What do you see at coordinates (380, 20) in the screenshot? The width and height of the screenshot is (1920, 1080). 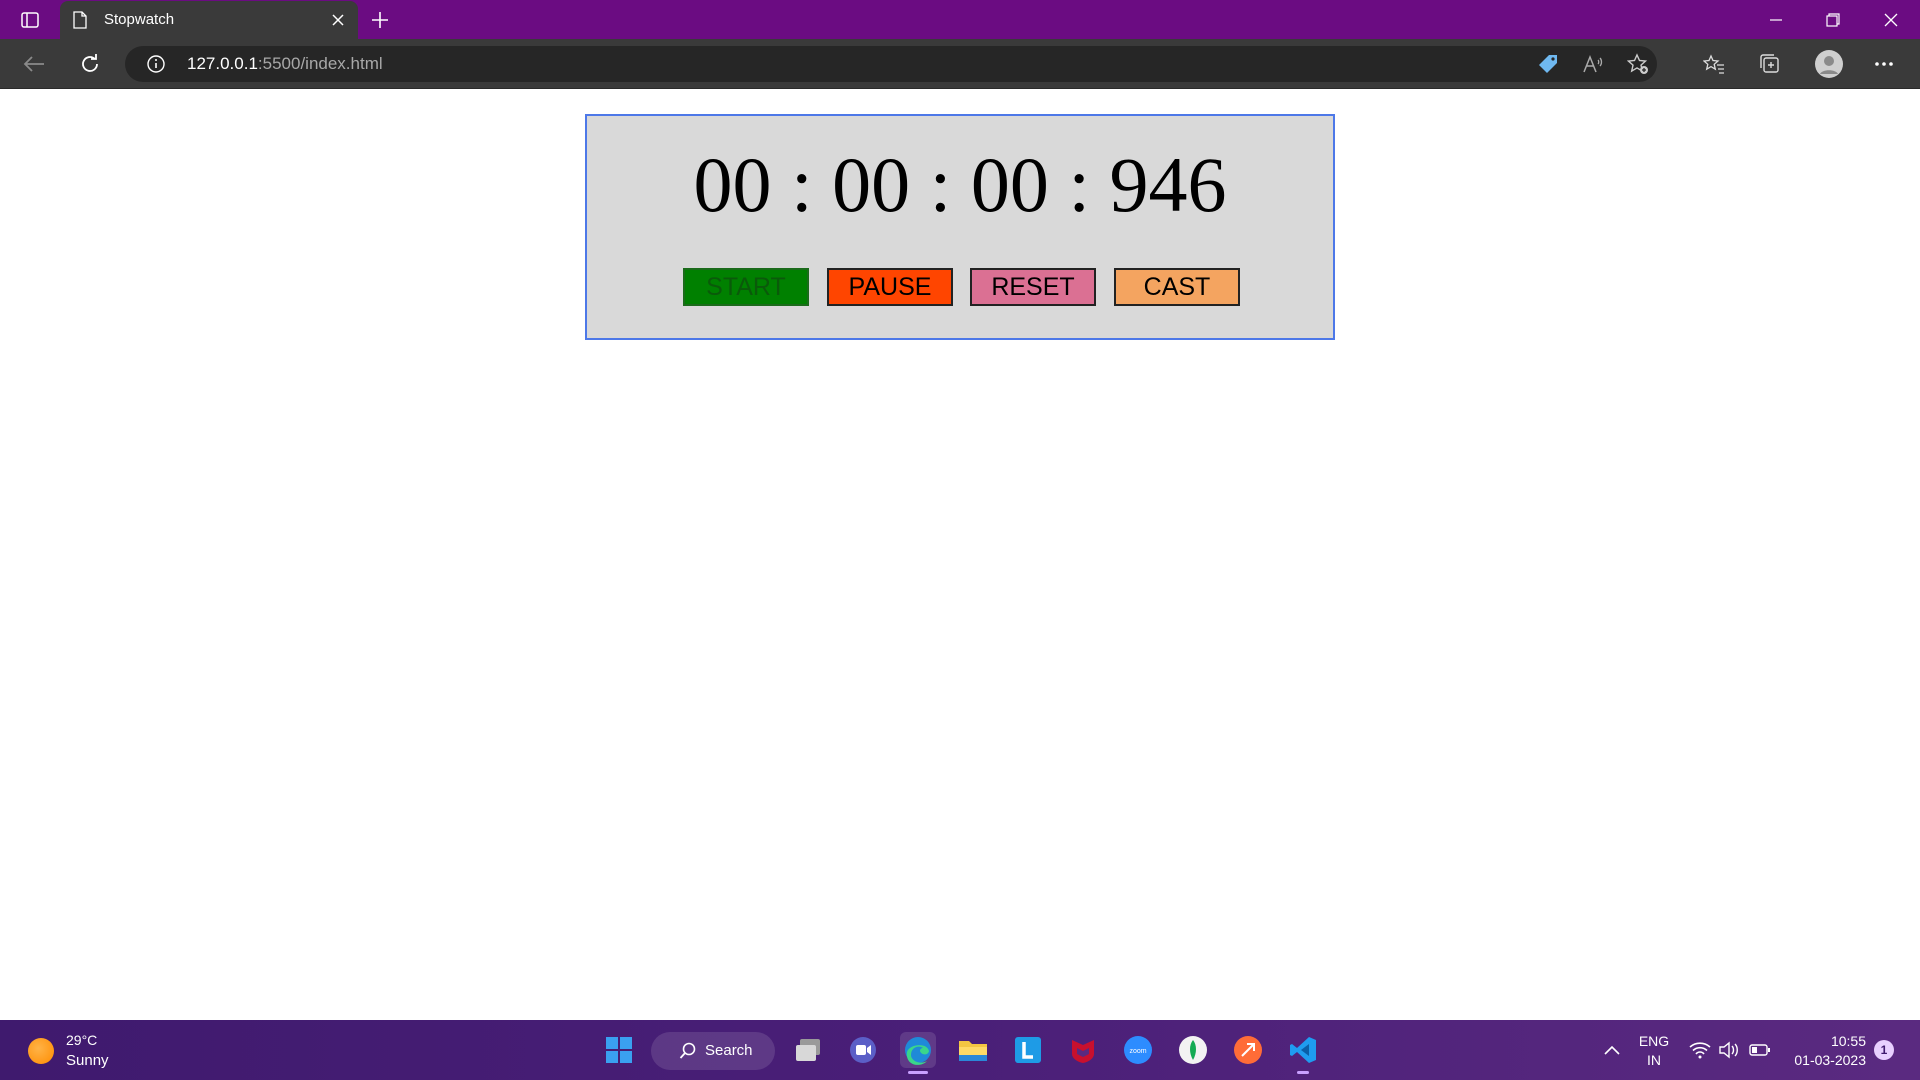 I see `new-tab-icon` at bounding box center [380, 20].